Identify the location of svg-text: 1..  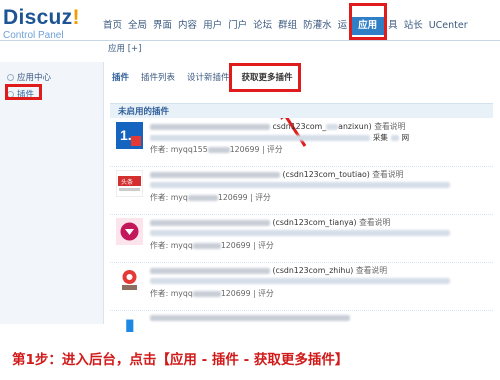
(126, 135).